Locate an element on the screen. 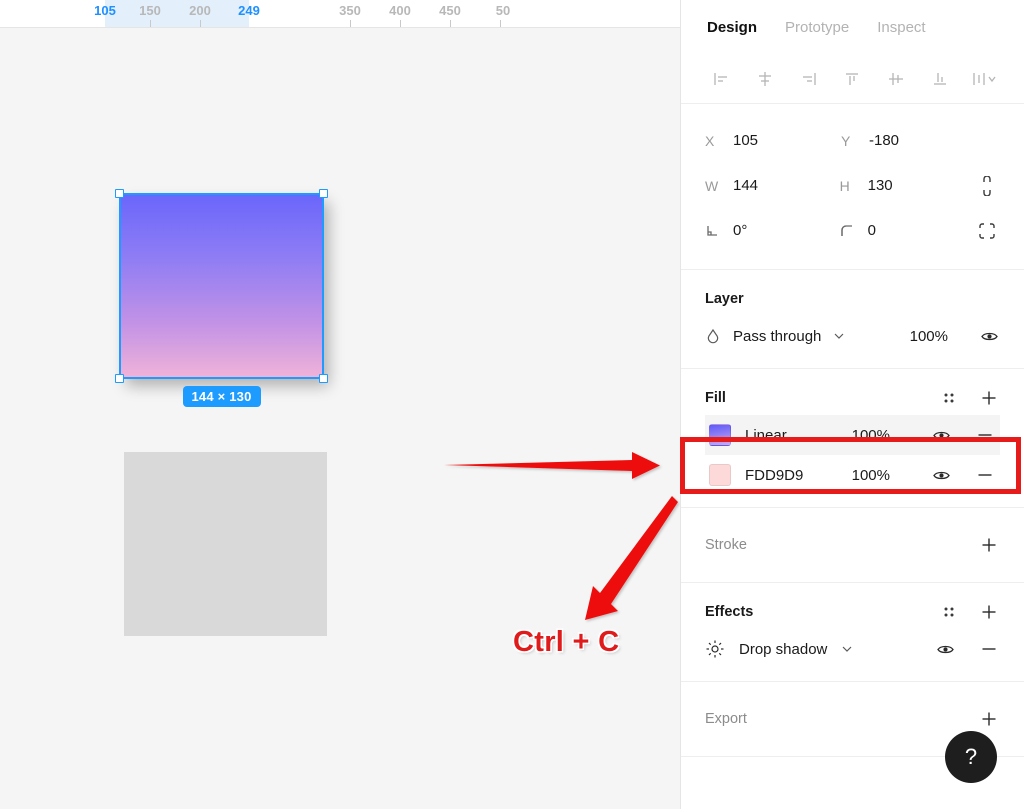  arrow-to-shortcut is located at coordinates (631, 558).